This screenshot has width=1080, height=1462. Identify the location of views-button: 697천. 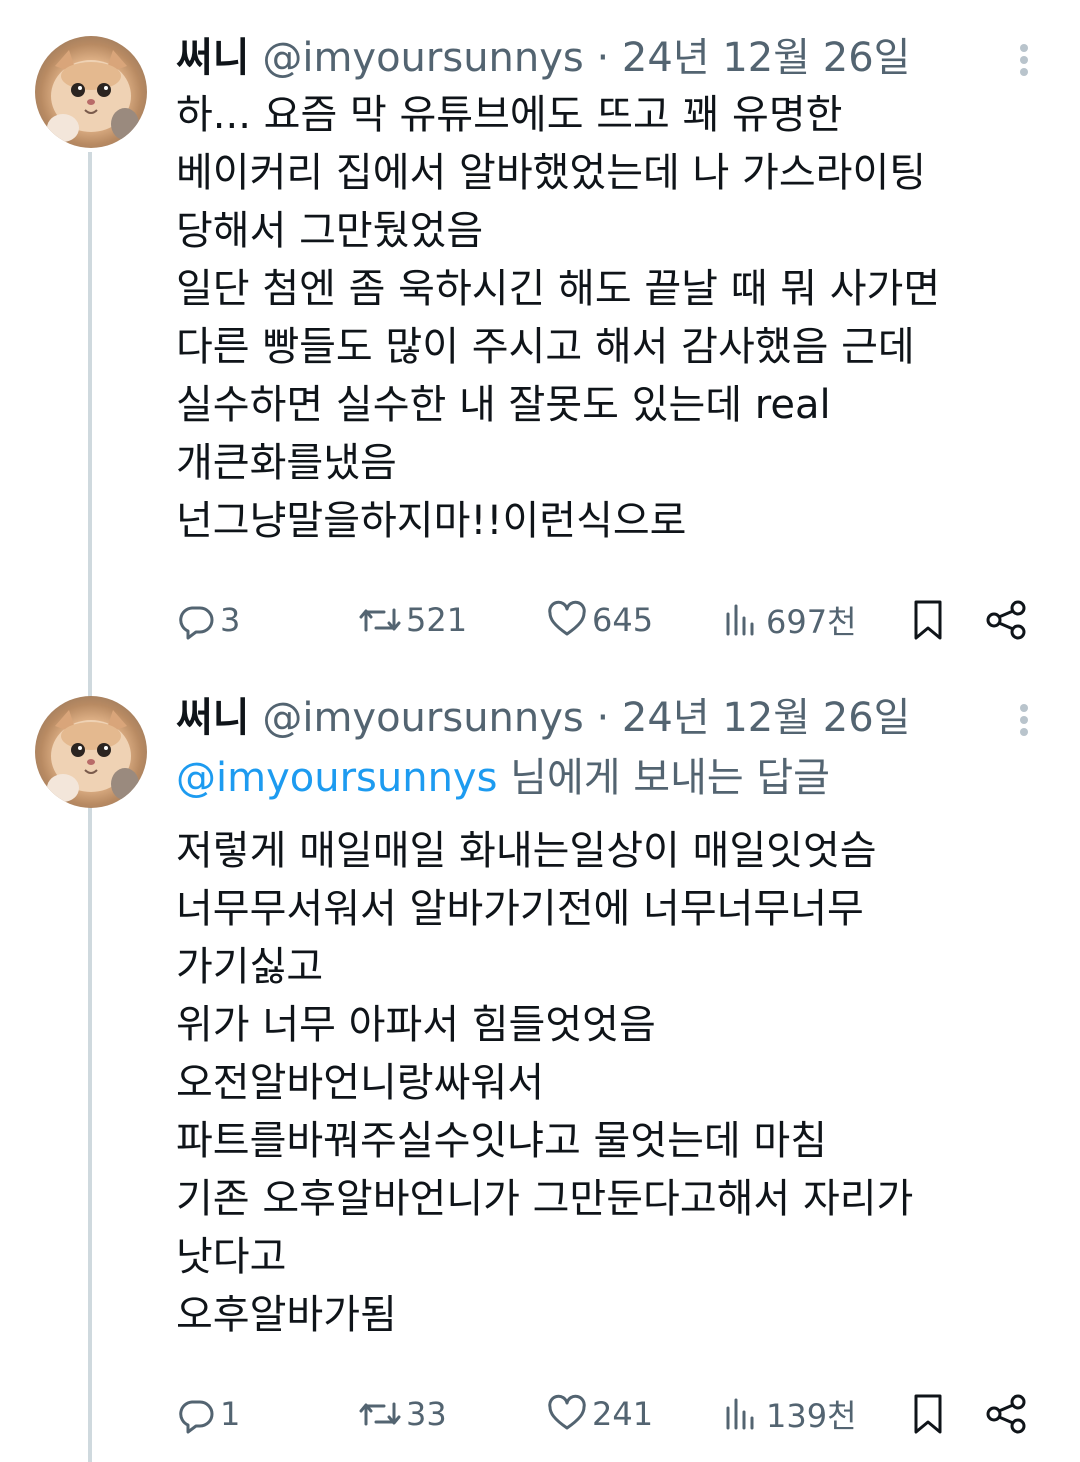
(789, 620).